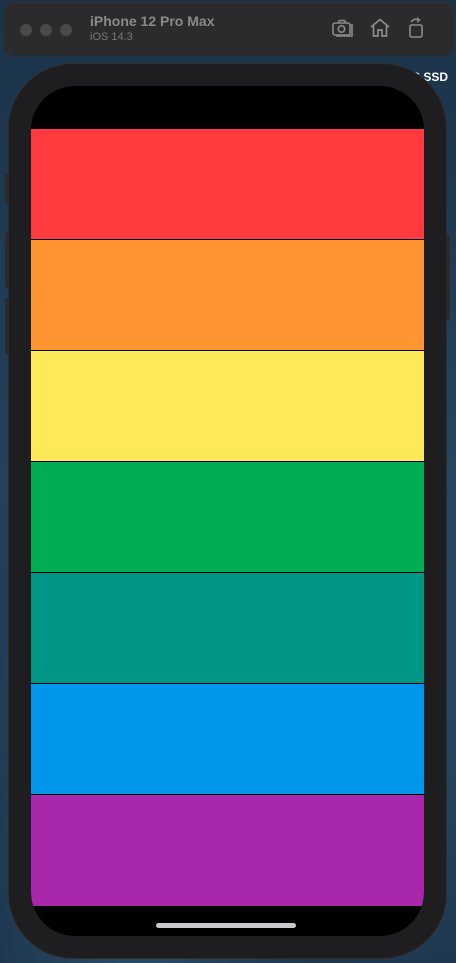  Describe the element at coordinates (46, 30) in the screenshot. I see `minimize-window-button` at that location.